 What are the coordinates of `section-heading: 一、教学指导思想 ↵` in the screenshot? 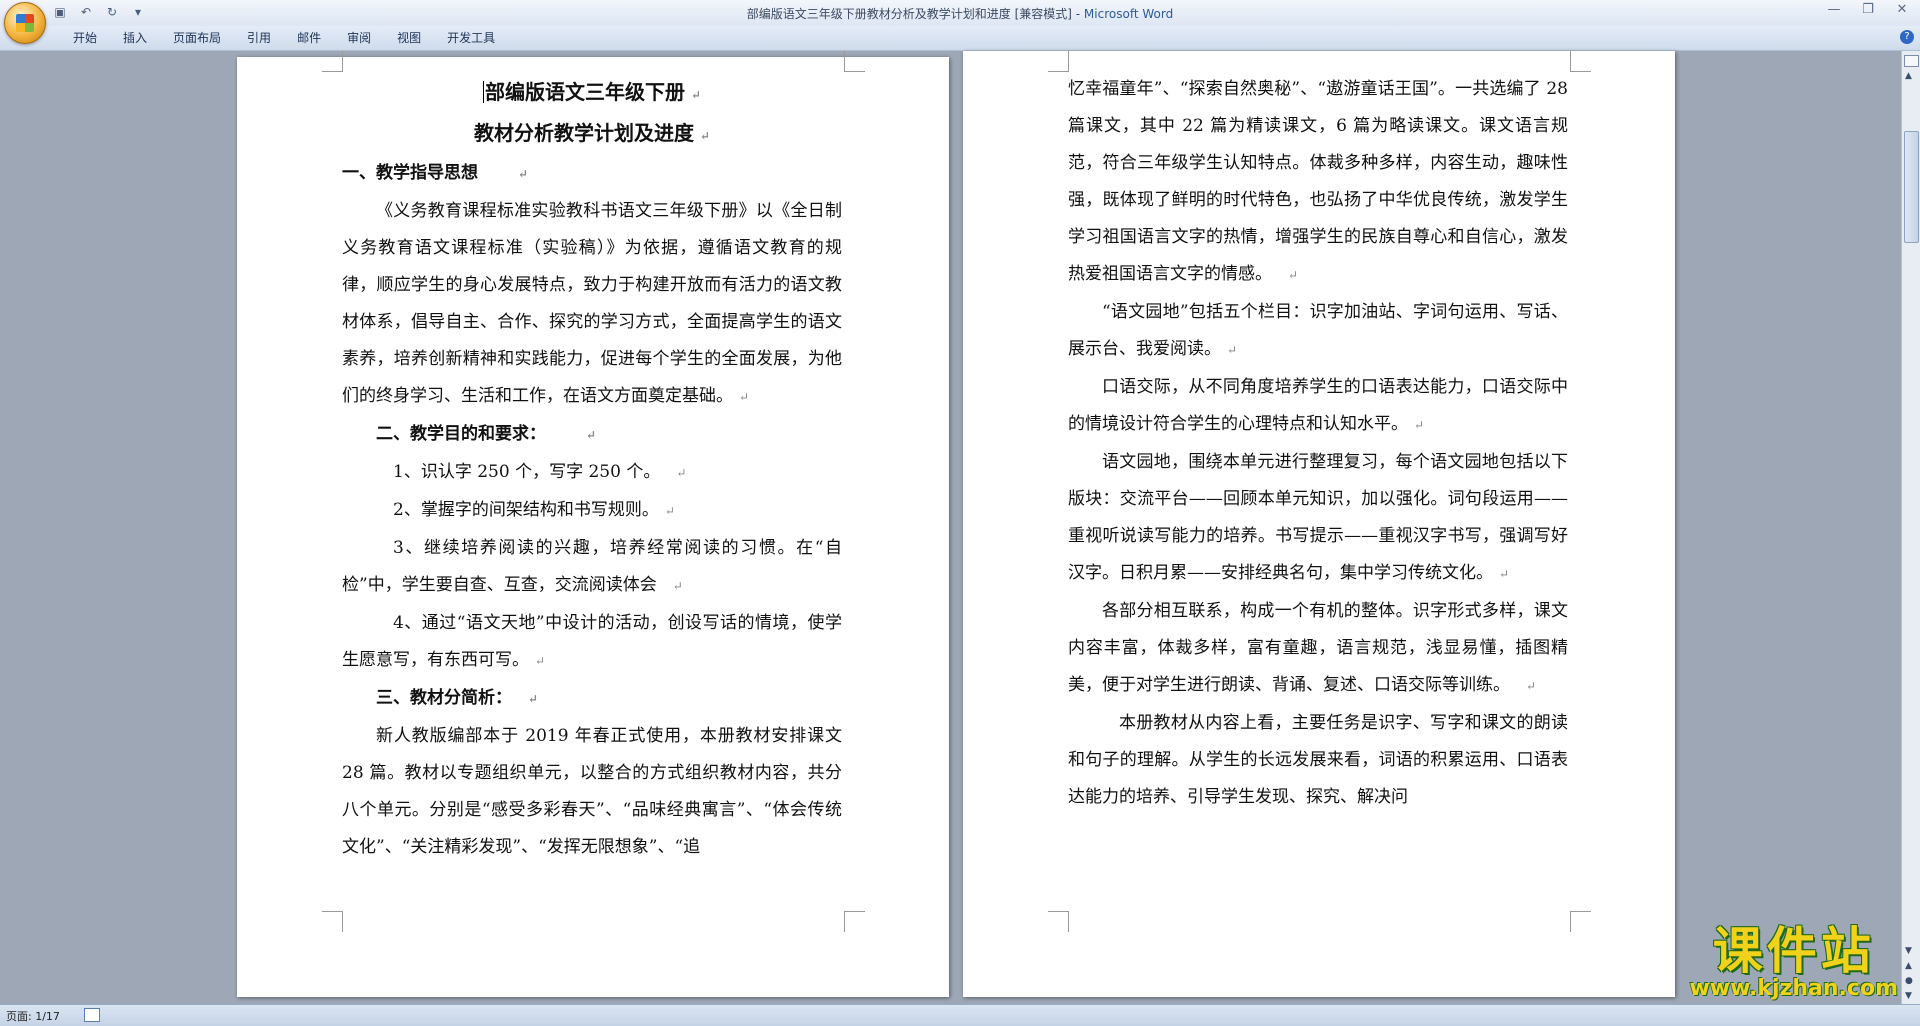 It's located at (435, 173).